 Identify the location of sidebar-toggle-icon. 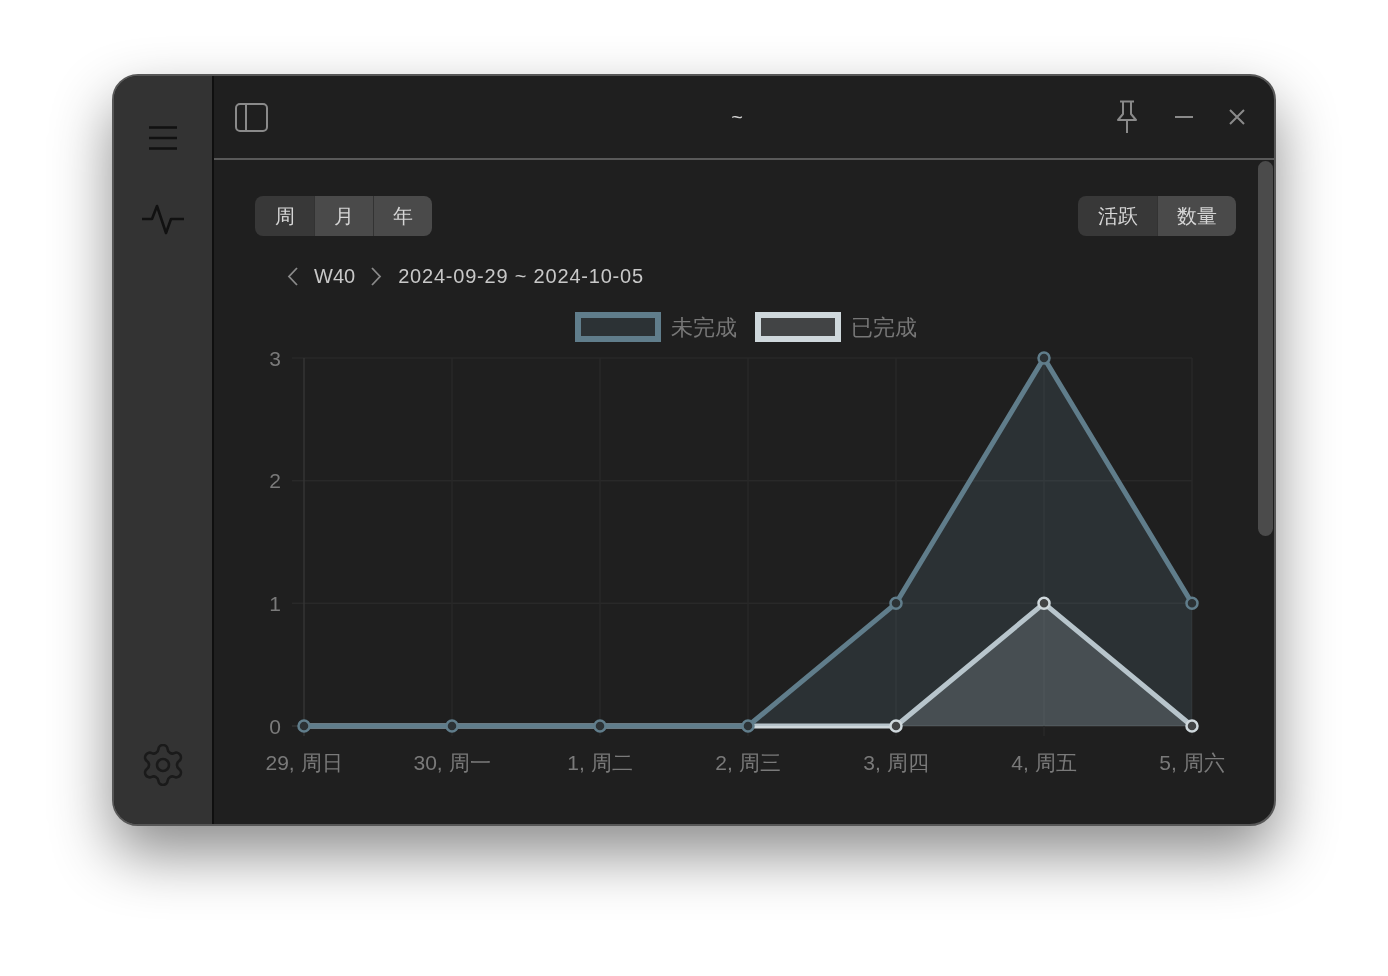
(251, 117).